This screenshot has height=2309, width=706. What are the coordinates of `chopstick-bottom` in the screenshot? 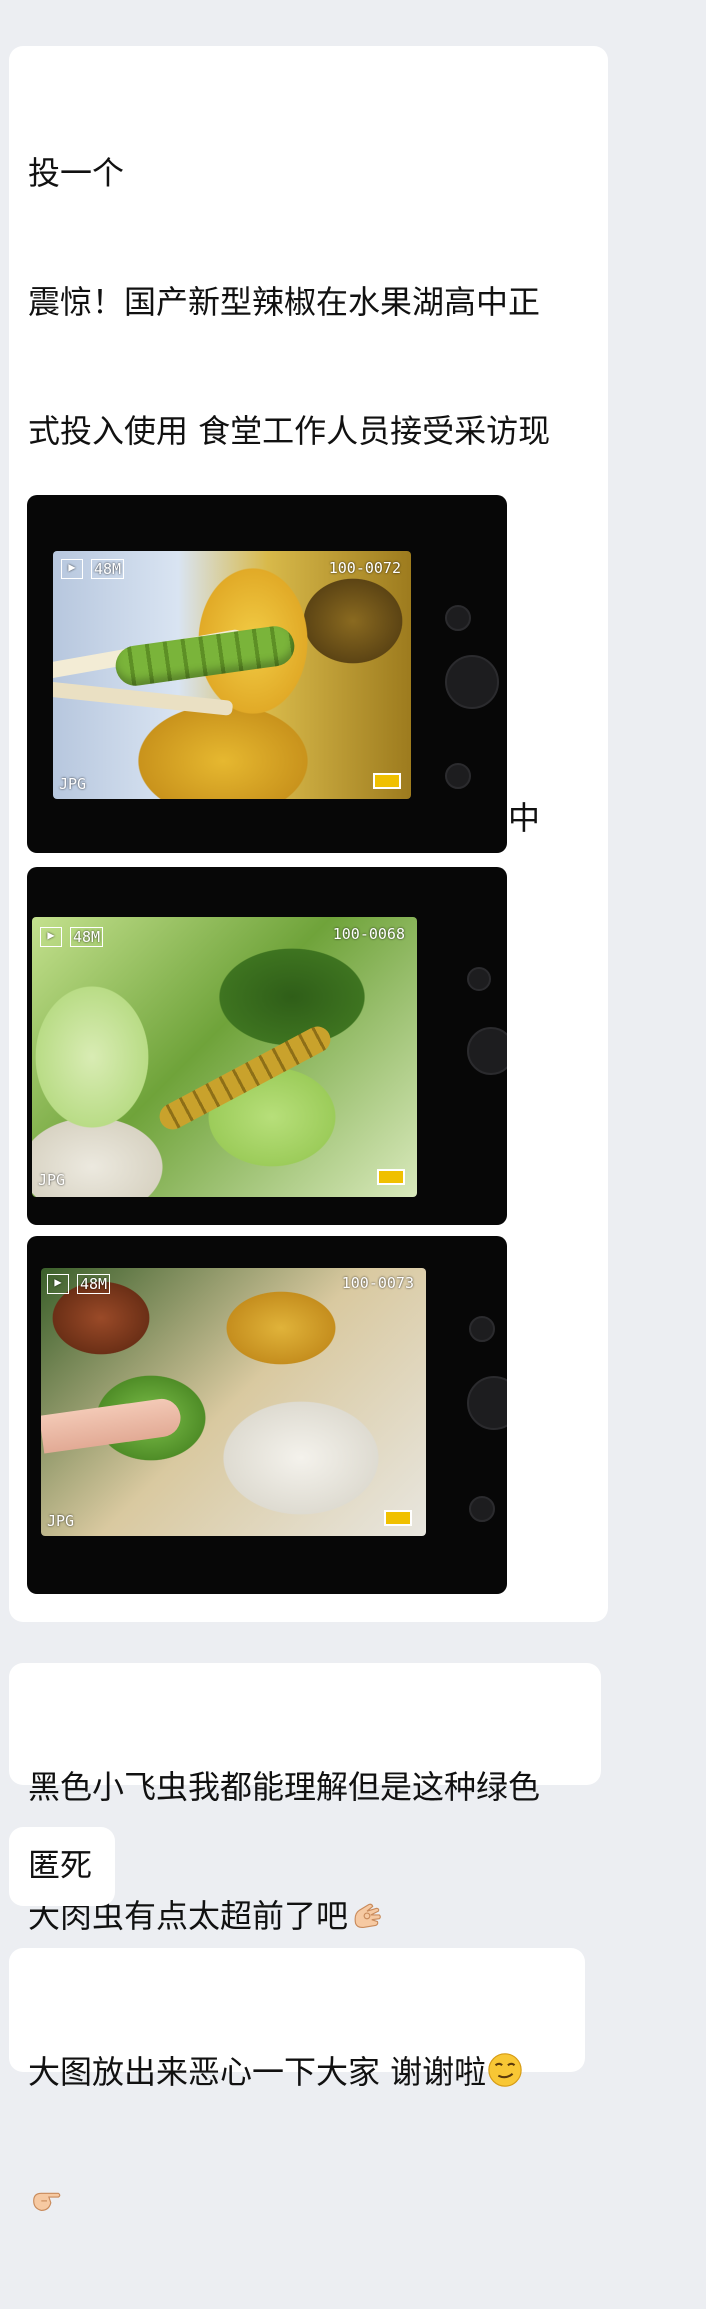 It's located at (143, 698).